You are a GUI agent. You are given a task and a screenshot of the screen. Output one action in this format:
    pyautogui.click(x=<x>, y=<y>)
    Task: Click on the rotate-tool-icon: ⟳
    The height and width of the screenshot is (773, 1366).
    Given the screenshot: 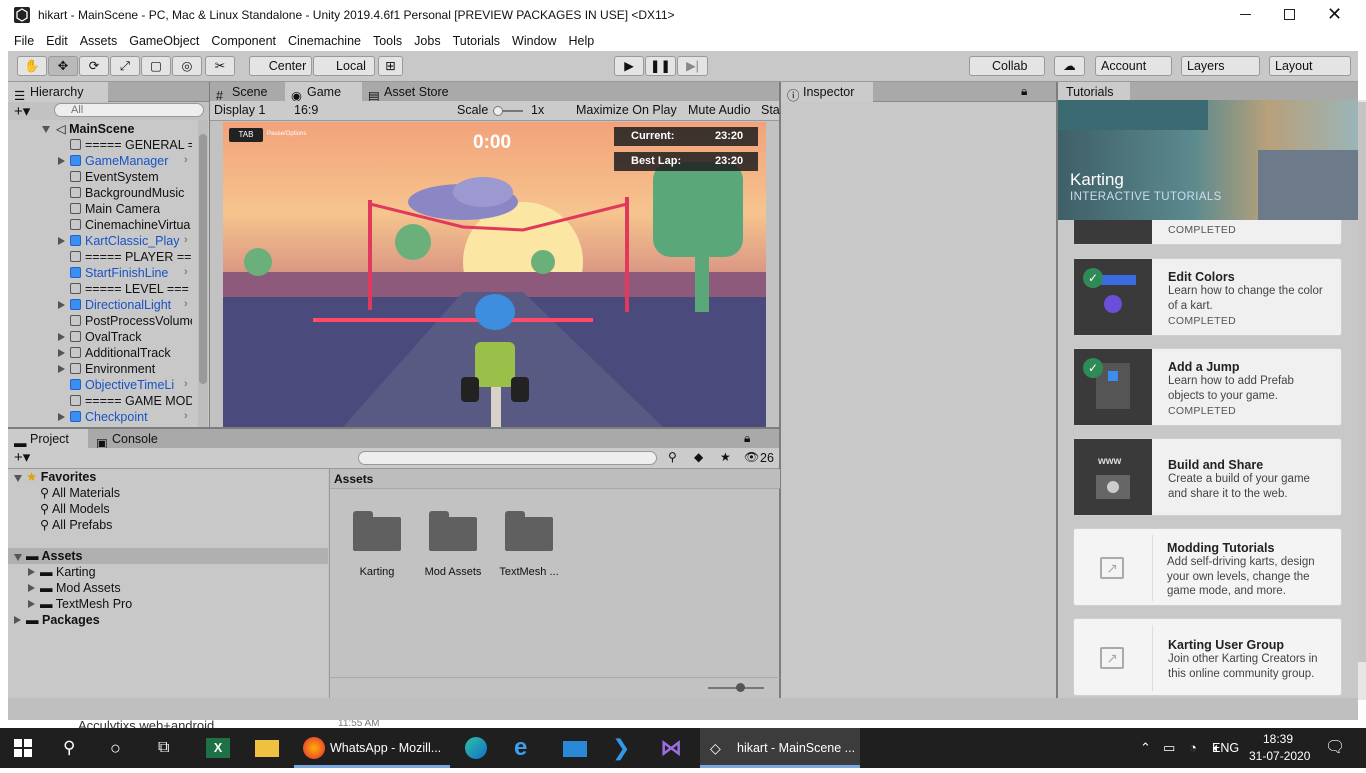 What is the action you would take?
    pyautogui.click(x=94, y=66)
    